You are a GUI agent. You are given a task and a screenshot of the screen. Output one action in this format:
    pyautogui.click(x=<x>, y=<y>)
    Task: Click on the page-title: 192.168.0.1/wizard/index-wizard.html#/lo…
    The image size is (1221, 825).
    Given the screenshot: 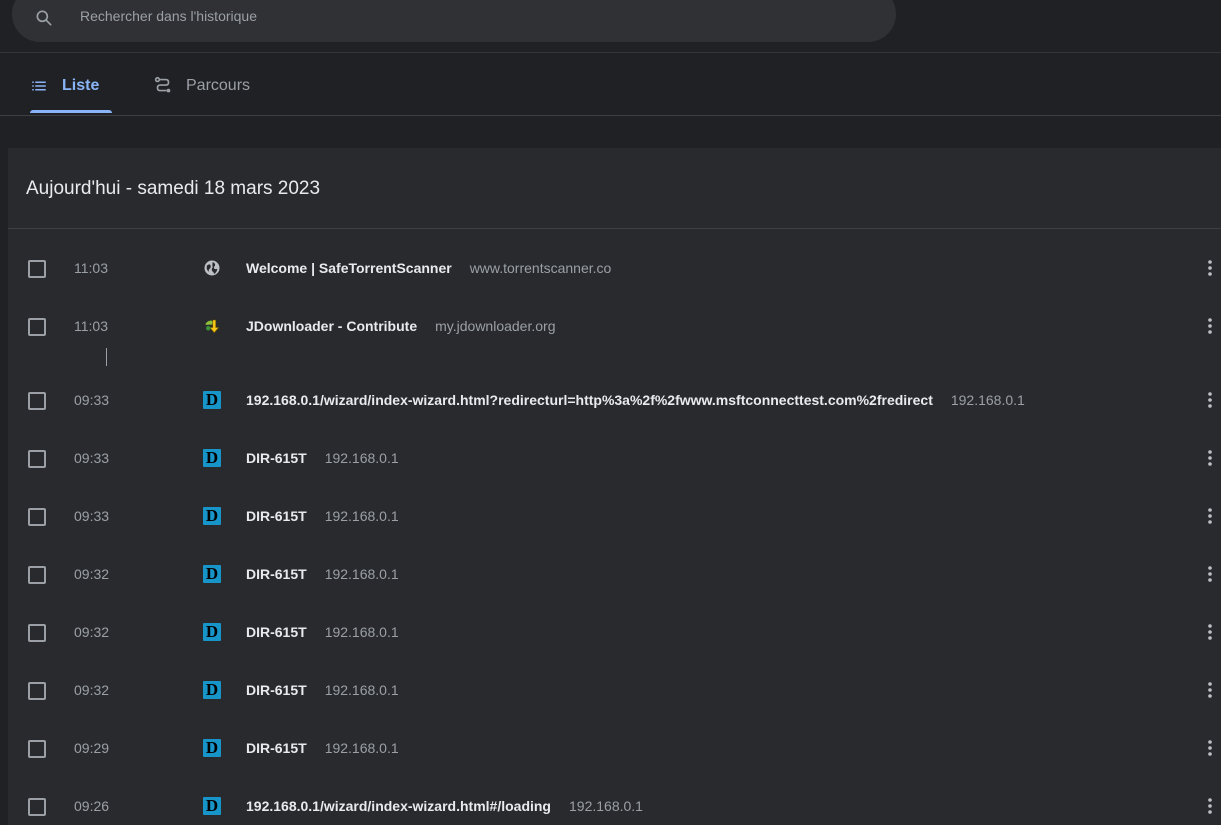 What is the action you would take?
    pyautogui.click(x=444, y=806)
    